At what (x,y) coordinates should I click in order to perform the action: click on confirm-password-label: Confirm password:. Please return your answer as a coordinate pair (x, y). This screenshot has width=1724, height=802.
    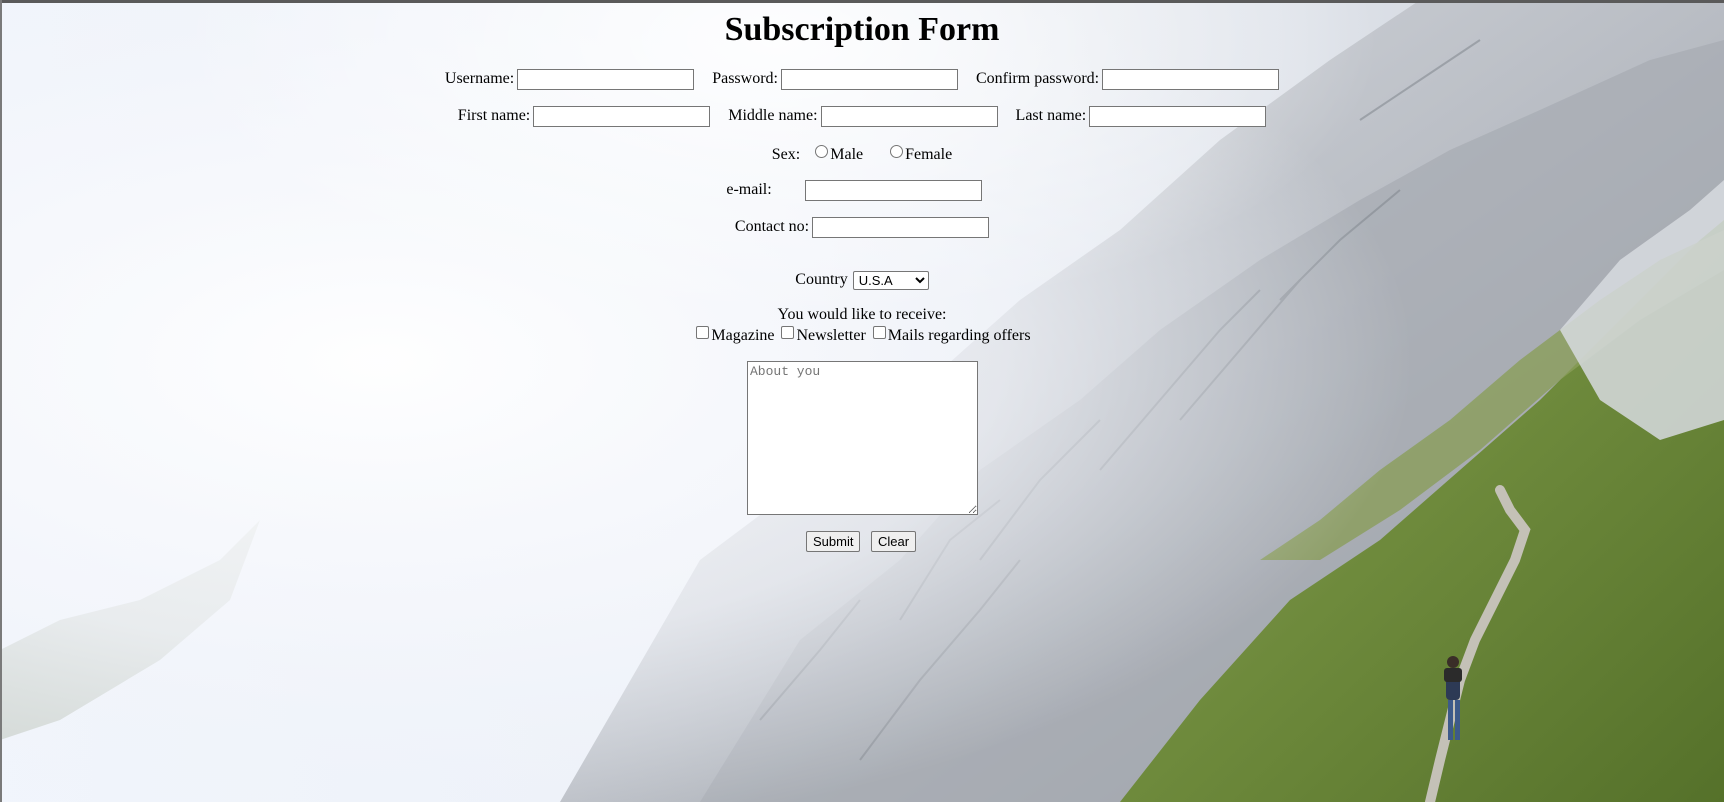
    Looking at the image, I should click on (1037, 79).